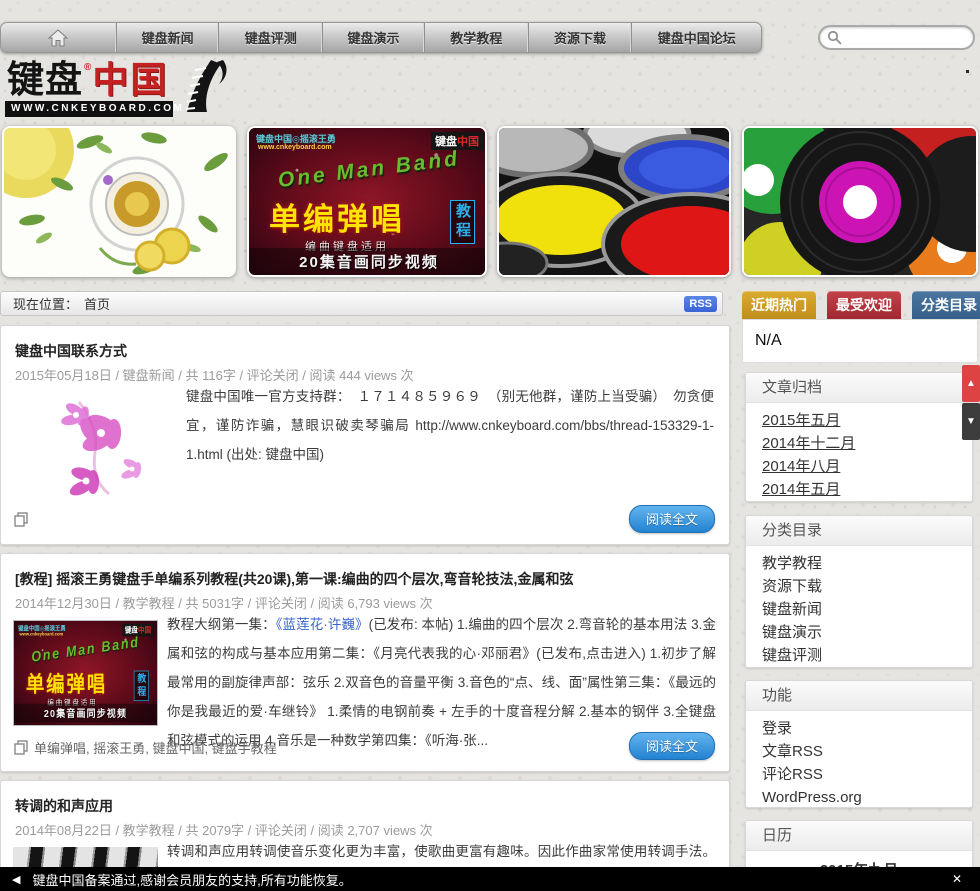 The image size is (980, 891). I want to click on rss-badge: RSS, so click(700, 303).